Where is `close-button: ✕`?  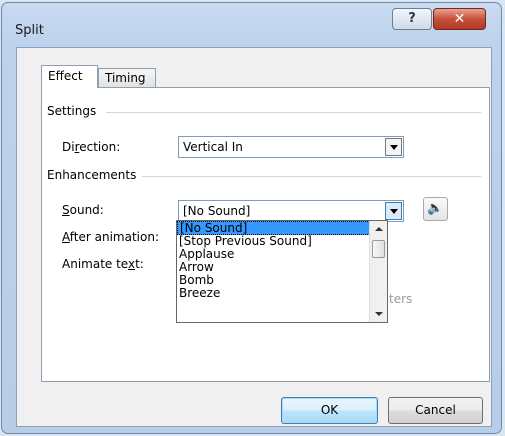 close-button: ✕ is located at coordinates (459, 19).